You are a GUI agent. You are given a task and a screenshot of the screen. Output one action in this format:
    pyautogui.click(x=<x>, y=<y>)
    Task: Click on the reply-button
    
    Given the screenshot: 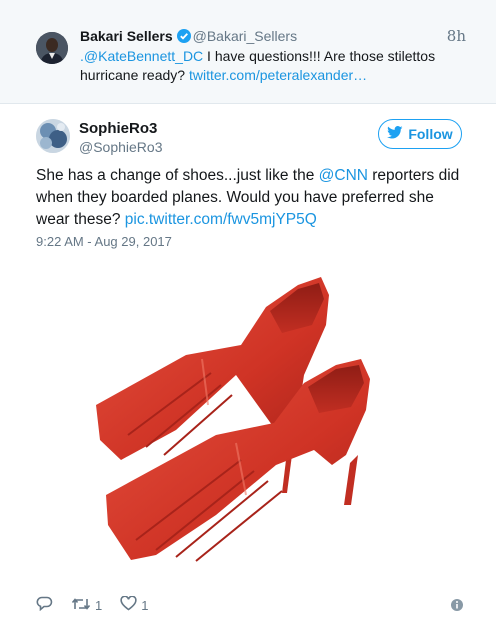 What is the action you would take?
    pyautogui.click(x=44, y=605)
    